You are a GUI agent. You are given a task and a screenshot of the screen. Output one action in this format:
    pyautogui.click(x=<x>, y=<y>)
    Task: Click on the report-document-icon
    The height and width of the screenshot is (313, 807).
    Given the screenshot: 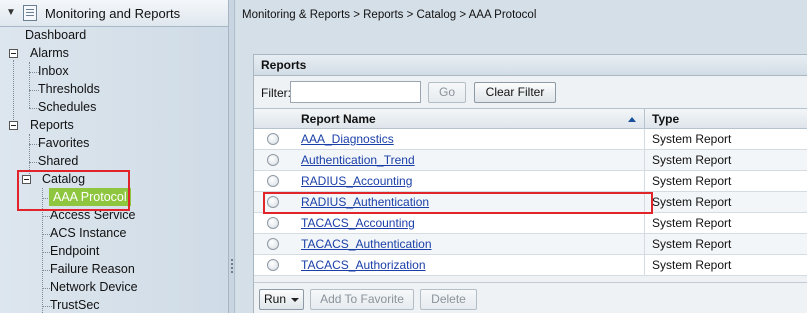 What is the action you would take?
    pyautogui.click(x=30, y=13)
    